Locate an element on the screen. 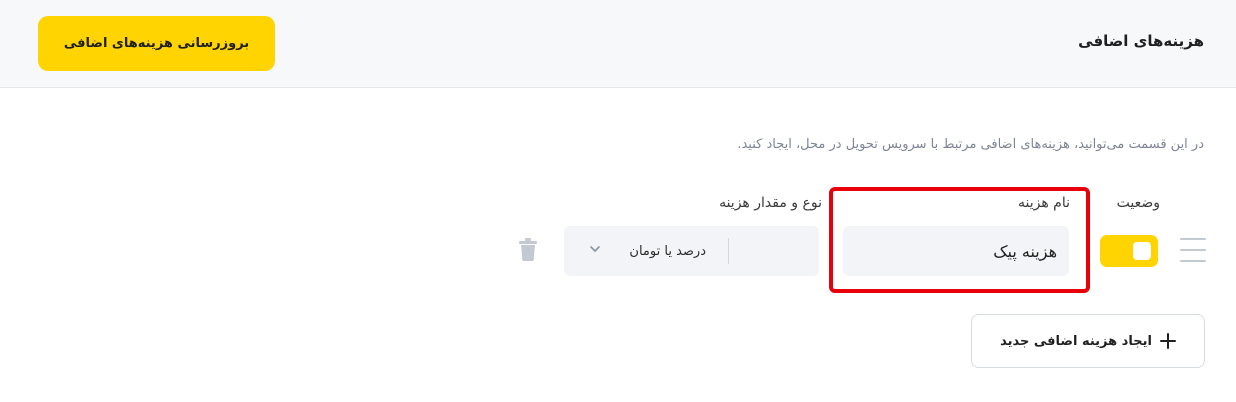  drag-handle-icon is located at coordinates (1193, 250).